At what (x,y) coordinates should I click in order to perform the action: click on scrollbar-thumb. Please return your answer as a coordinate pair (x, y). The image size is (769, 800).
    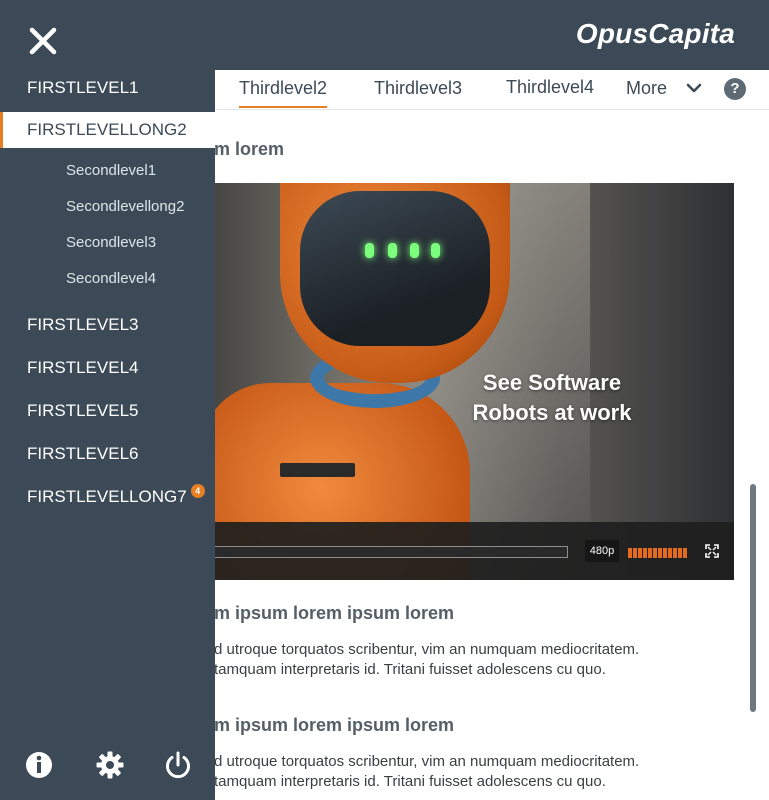
    Looking at the image, I should click on (753, 598).